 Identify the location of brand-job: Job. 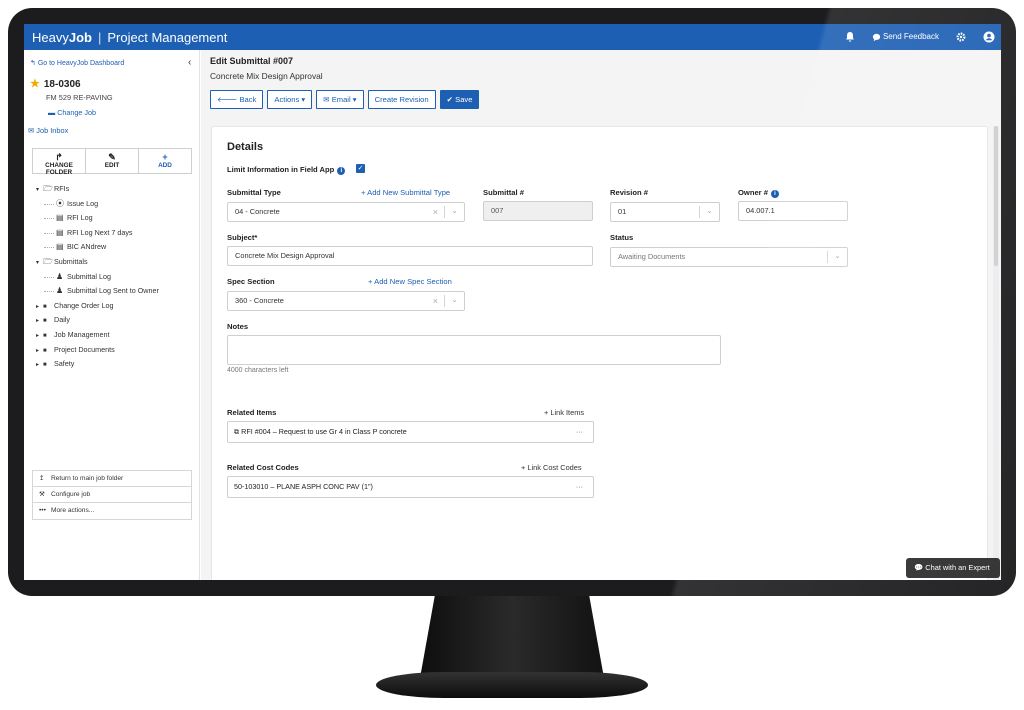
(80, 37).